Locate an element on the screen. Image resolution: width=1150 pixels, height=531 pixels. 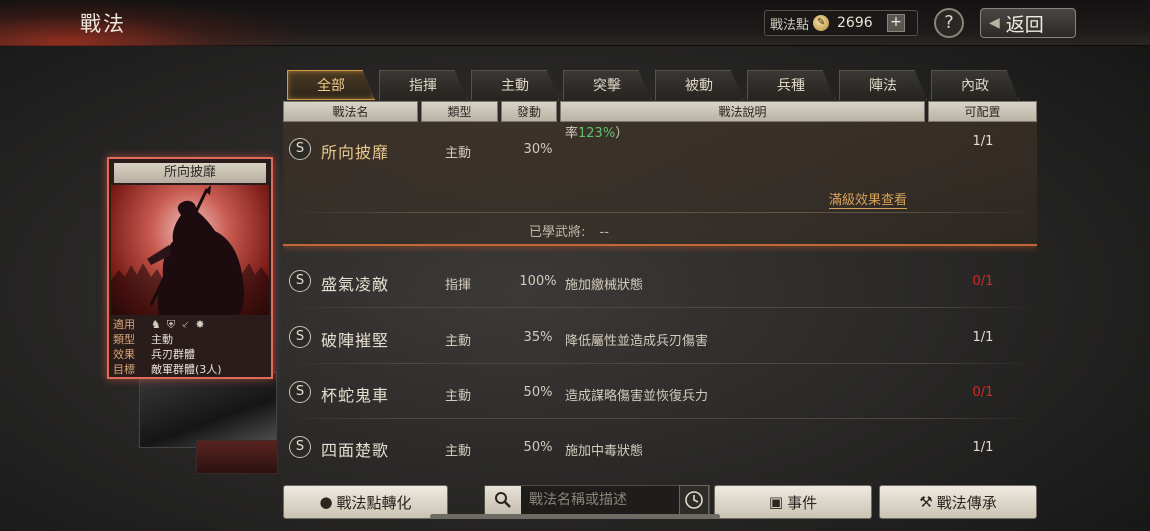
card-title: 所向披靡 is located at coordinates (190, 173).